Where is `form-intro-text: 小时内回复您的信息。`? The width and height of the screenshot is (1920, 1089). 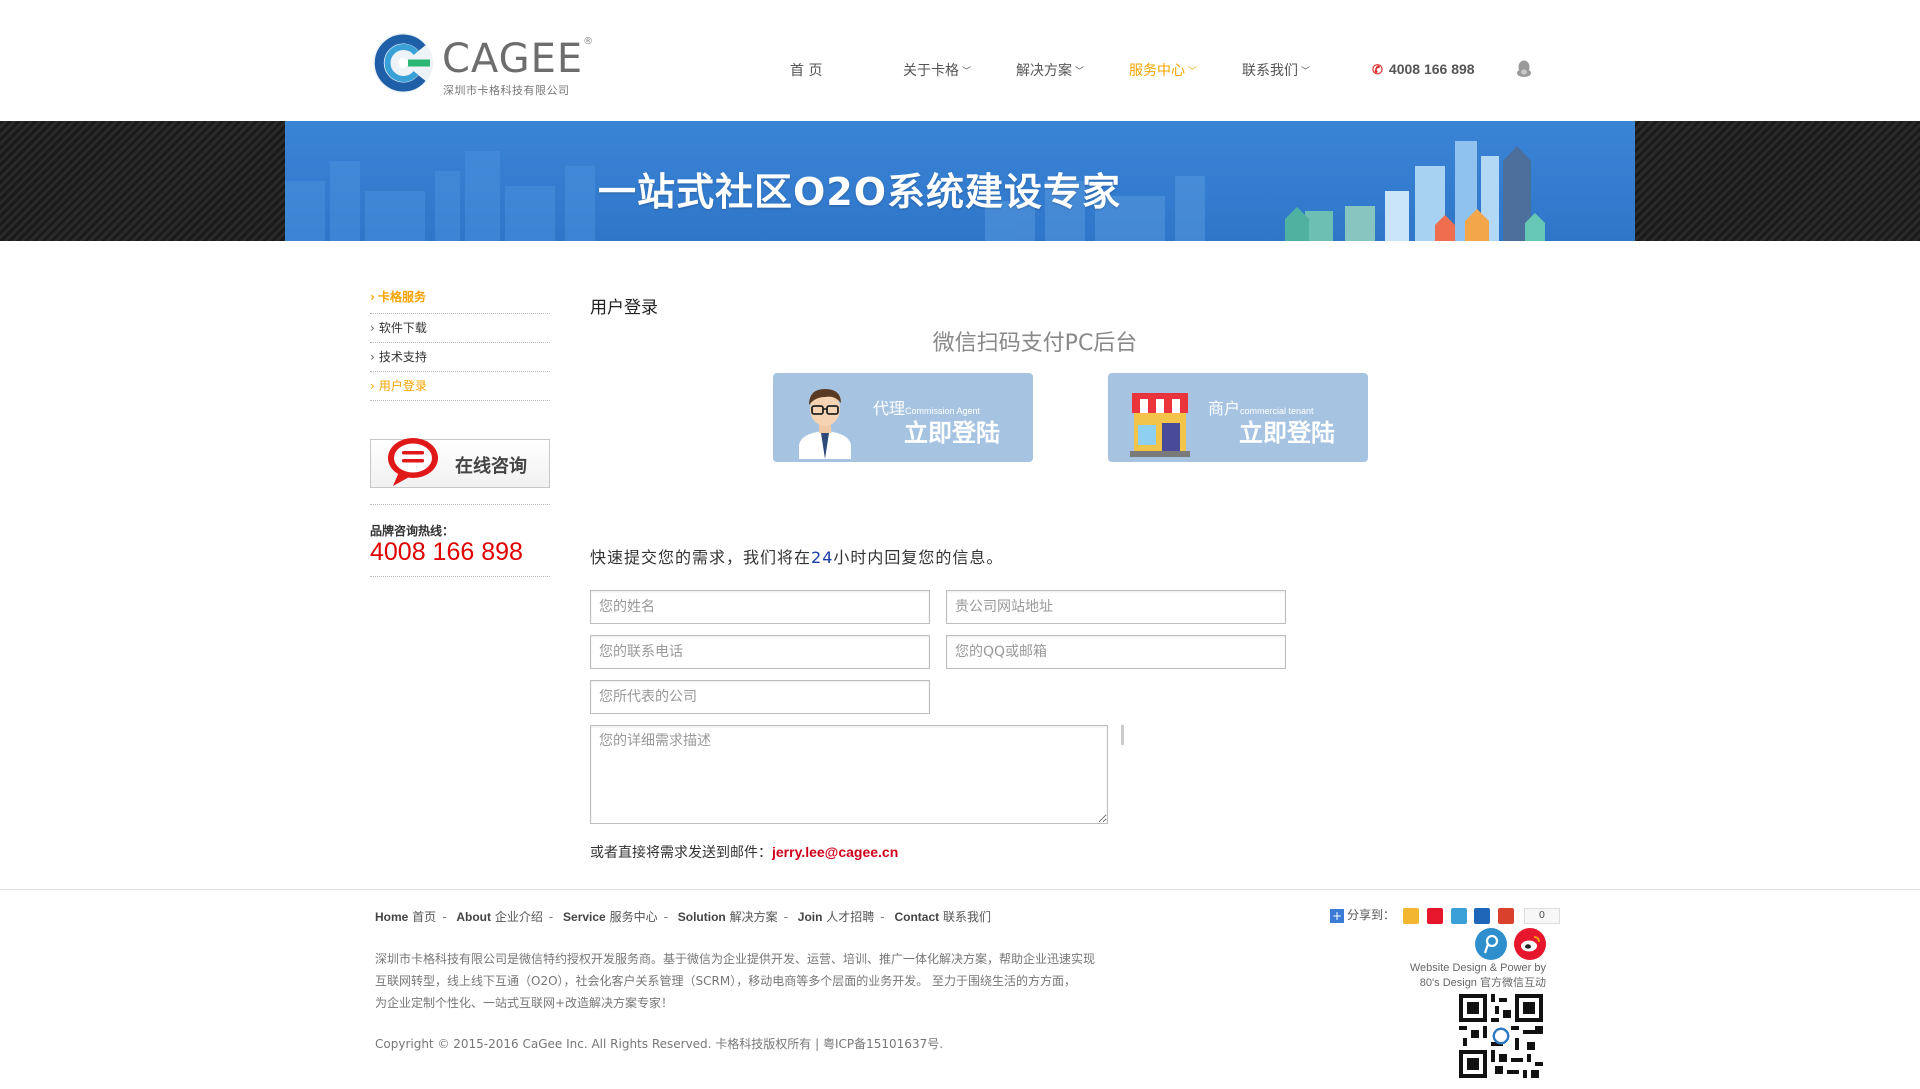 form-intro-text: 小时内回复您的信息。 is located at coordinates (918, 557).